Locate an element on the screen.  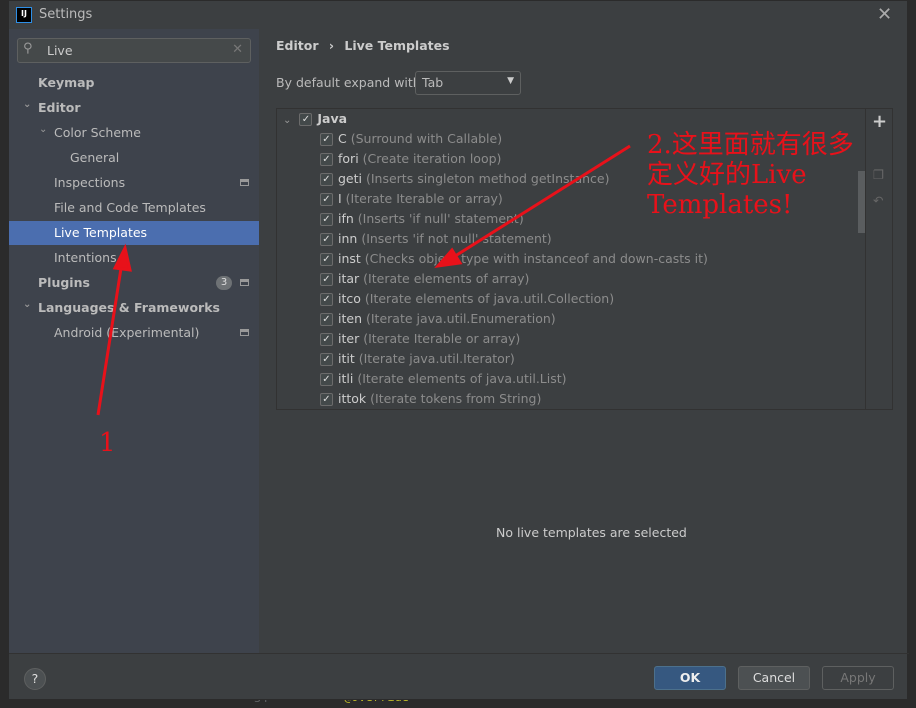
annotation-2-line1: 2.这里面就有很多 is located at coordinates (750, 145).